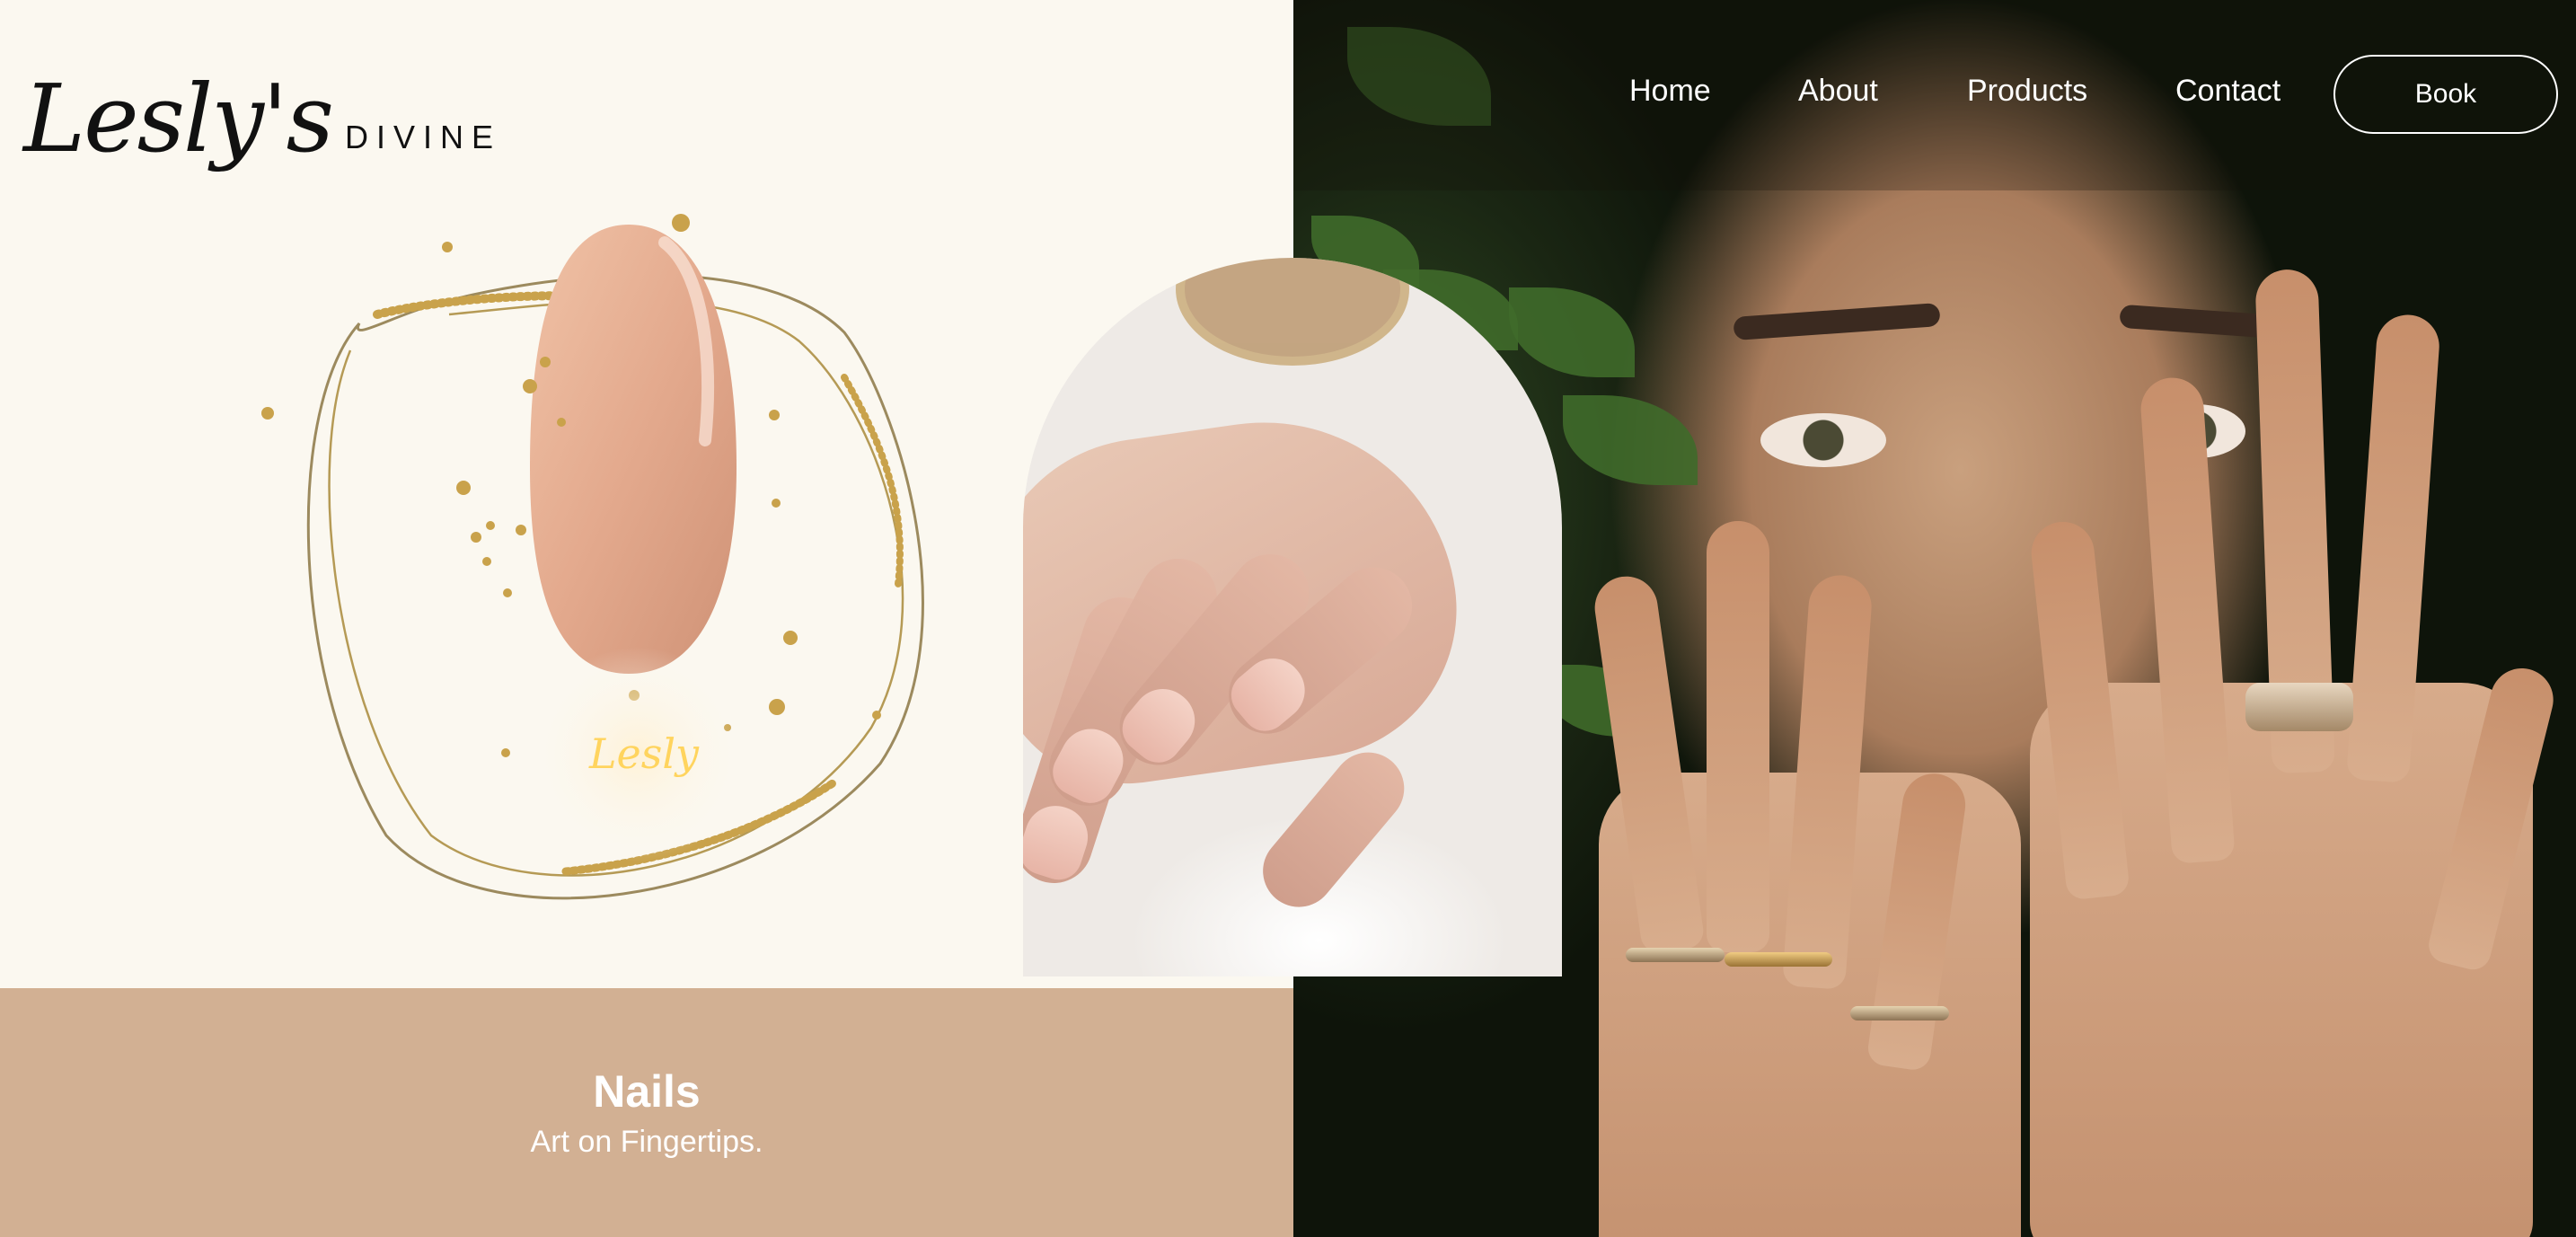 The width and height of the screenshot is (2576, 1237). Describe the element at coordinates (633, 449) in the screenshot. I see `nail-shape` at that location.